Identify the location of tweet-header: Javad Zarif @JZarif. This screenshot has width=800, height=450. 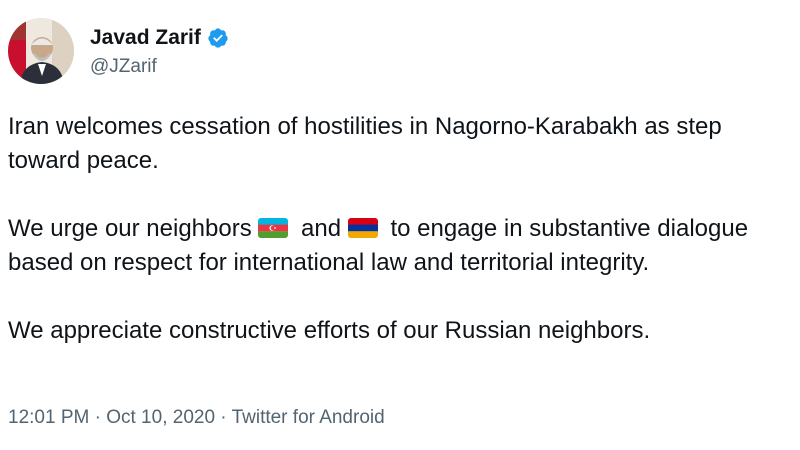
(118, 51).